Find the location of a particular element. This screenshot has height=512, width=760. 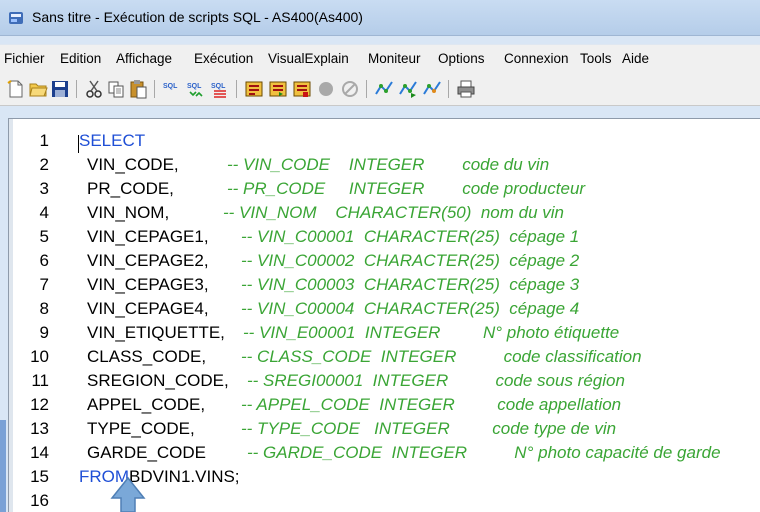

line-number: 12 is located at coordinates (39, 404).